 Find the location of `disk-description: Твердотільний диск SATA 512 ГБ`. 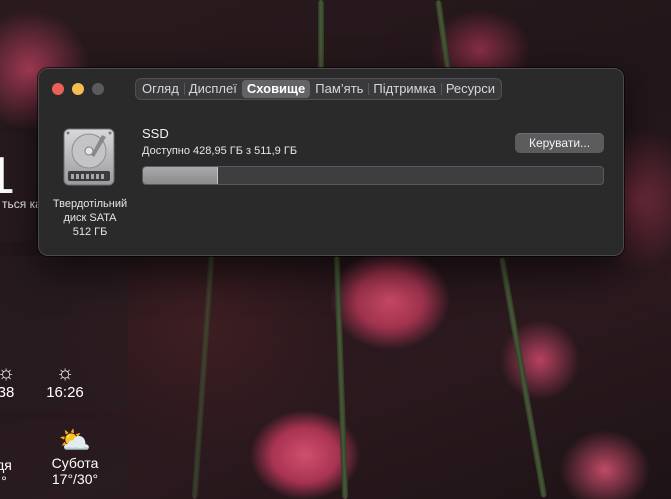

disk-description: Твердотільний диск SATA 512 ГБ is located at coordinates (90, 218).